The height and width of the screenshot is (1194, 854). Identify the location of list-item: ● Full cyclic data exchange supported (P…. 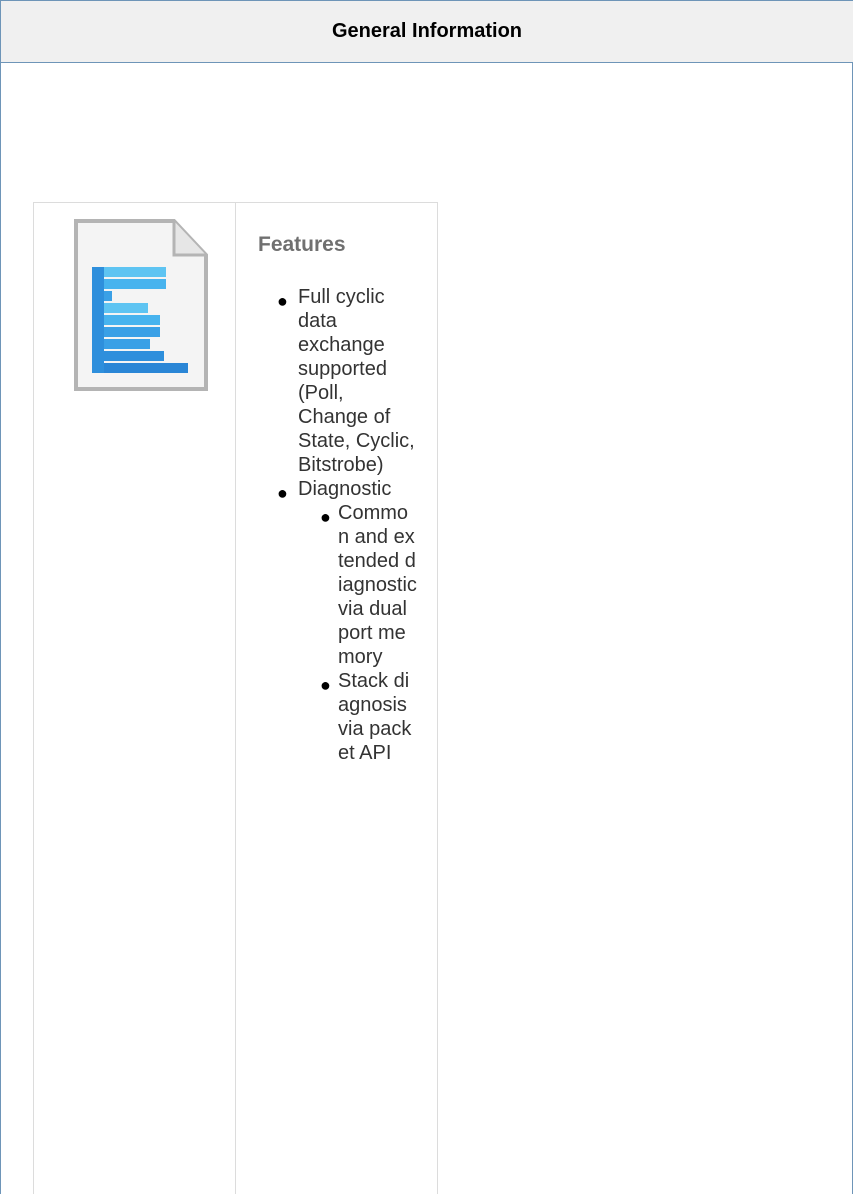
(338, 381).